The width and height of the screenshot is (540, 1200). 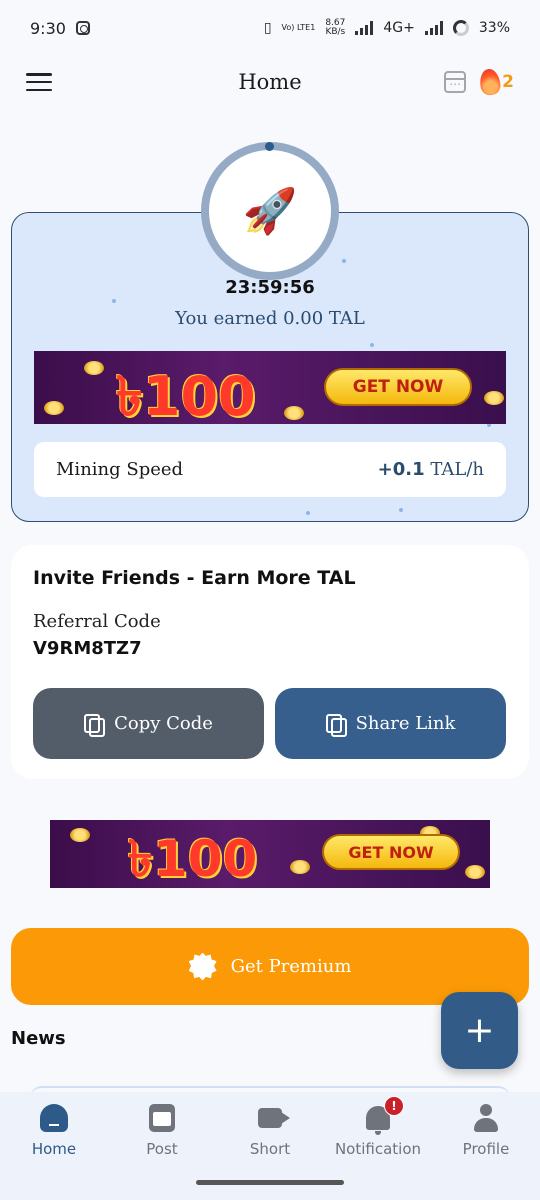 What do you see at coordinates (202, 966) in the screenshot?
I see `premium-badge-icon` at bounding box center [202, 966].